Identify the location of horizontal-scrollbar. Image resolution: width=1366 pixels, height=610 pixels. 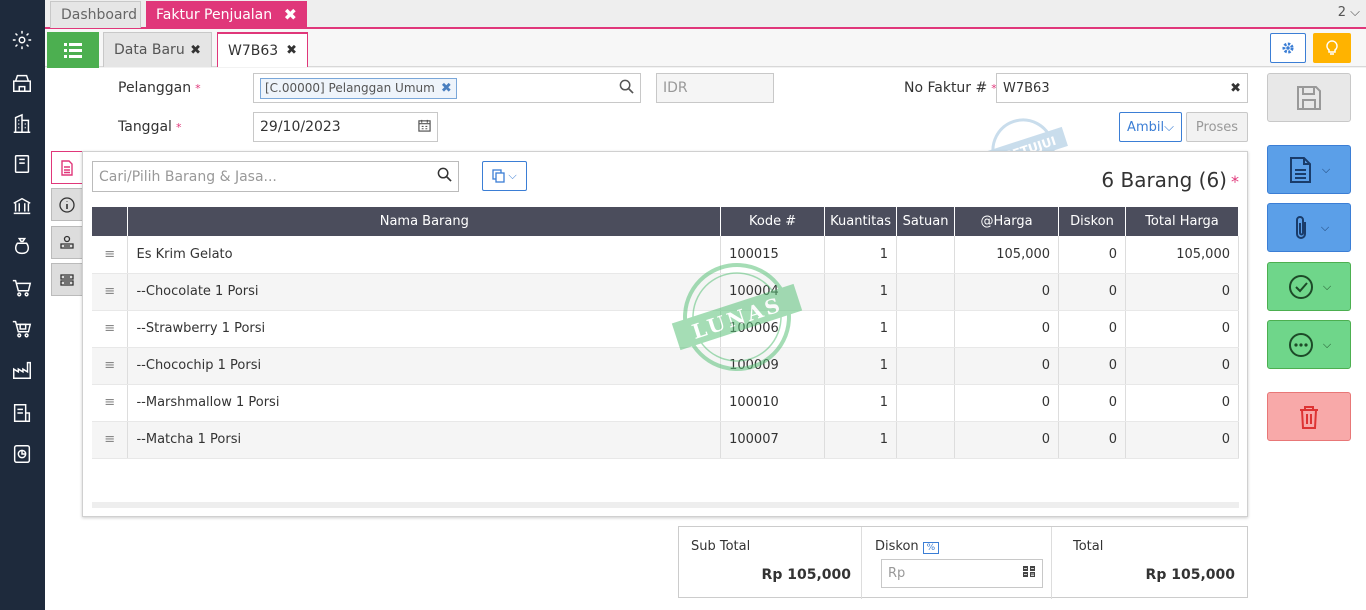
(665, 505).